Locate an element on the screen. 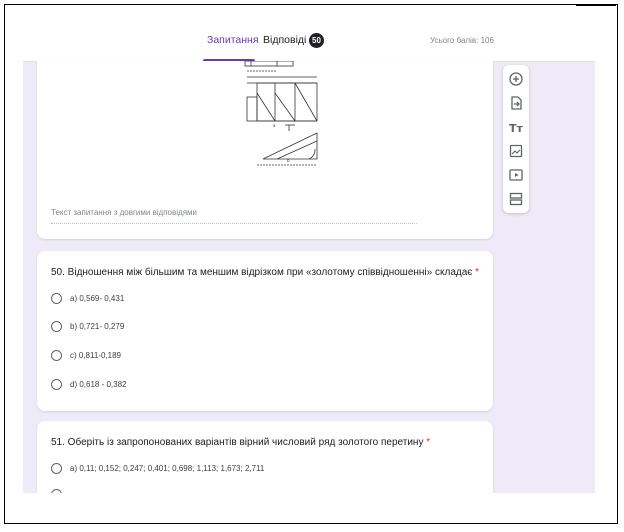 The width and height of the screenshot is (624, 532). option-b is located at coordinates (60, 490).